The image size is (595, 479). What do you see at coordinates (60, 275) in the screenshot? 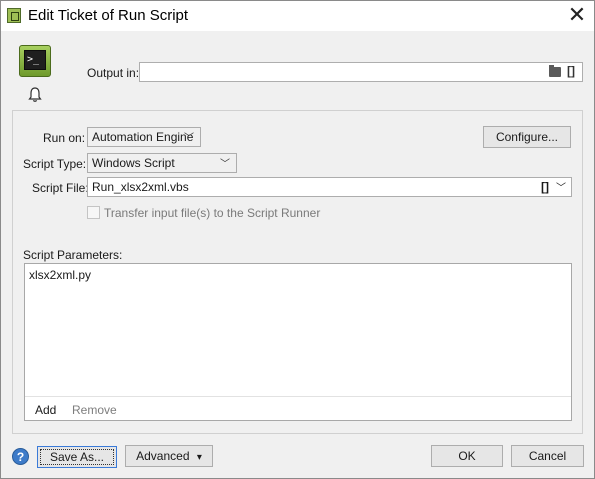
I see `list-item: xlsx2xml.py` at bounding box center [60, 275].